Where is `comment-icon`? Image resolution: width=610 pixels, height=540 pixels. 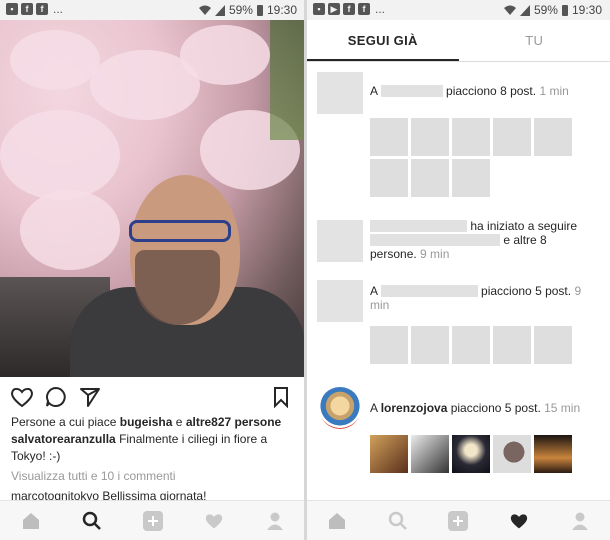
comment-icon is located at coordinates (56, 397).